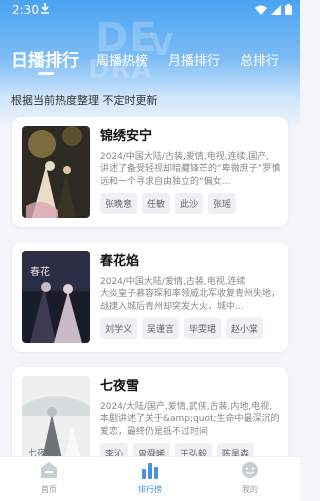 This screenshot has width=320, height=501. I want to click on tab-monthly: 月播排行, so click(194, 59).